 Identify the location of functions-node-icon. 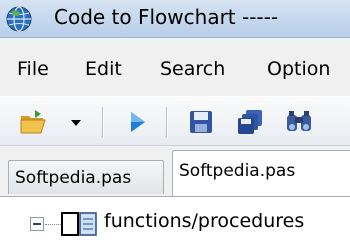
(79, 224).